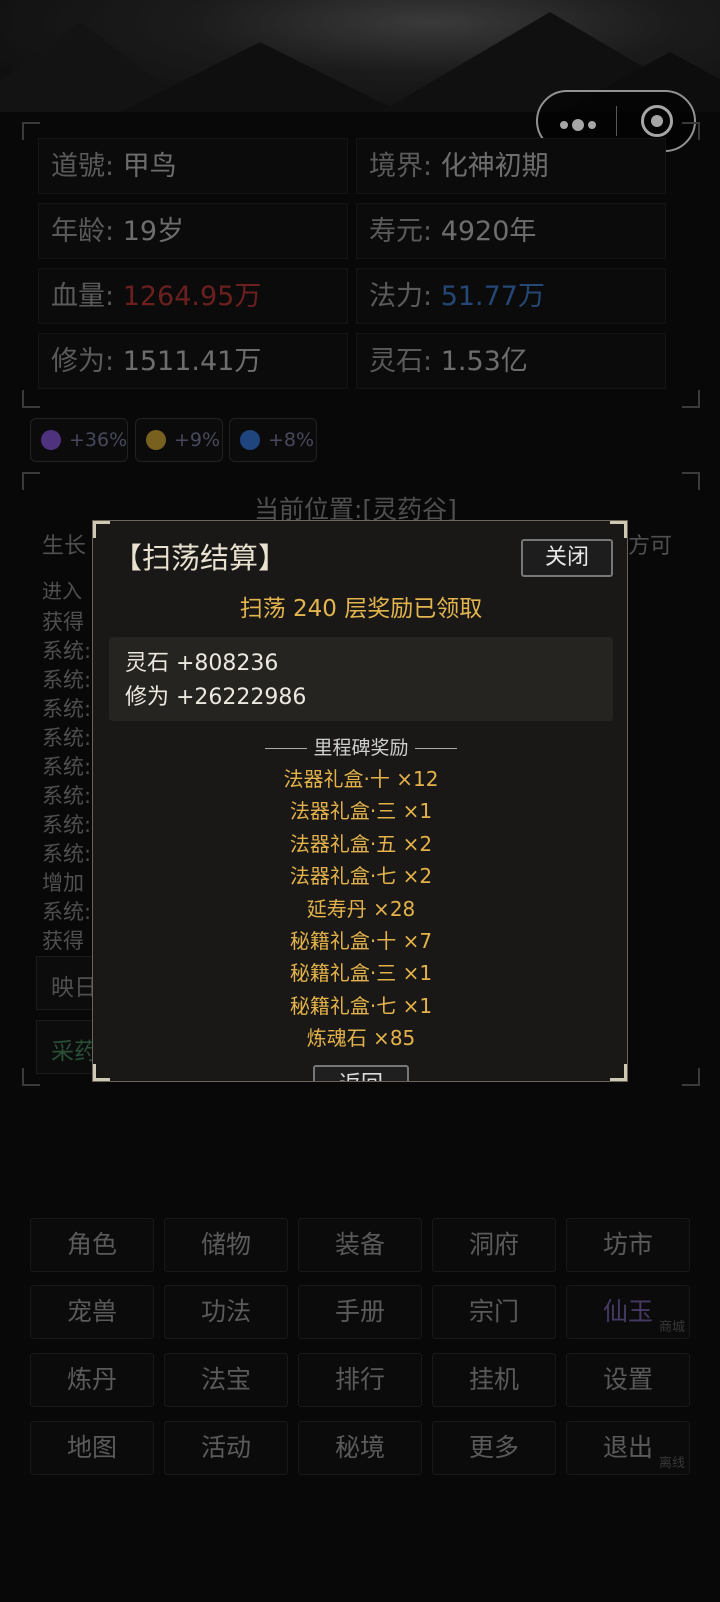 This screenshot has width=720, height=1602. Describe the element at coordinates (361, 609) in the screenshot. I see `sweep-summary: 扫荡 240 层奖励已领取` at that location.